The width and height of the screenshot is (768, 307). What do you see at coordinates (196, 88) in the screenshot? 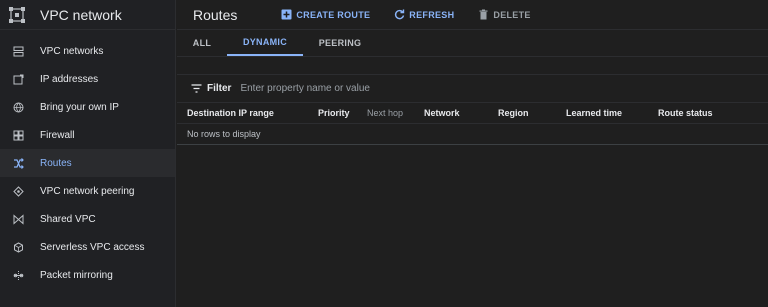
I see `filter-list-icon` at bounding box center [196, 88].